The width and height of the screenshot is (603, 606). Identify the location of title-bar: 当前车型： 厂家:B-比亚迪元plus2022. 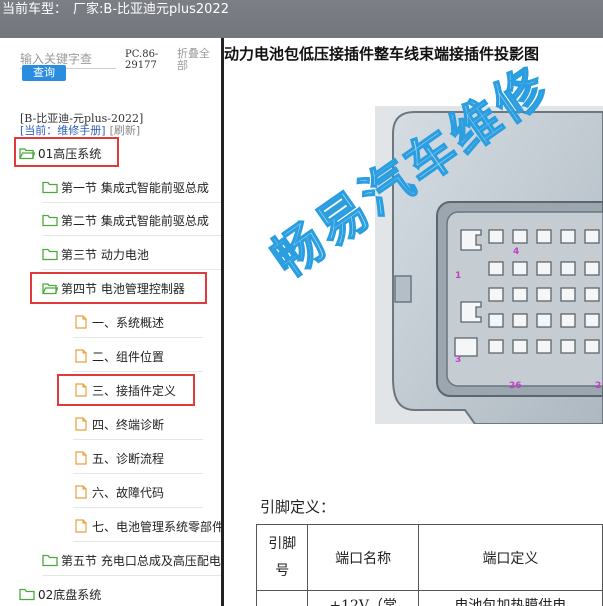
(301, 19).